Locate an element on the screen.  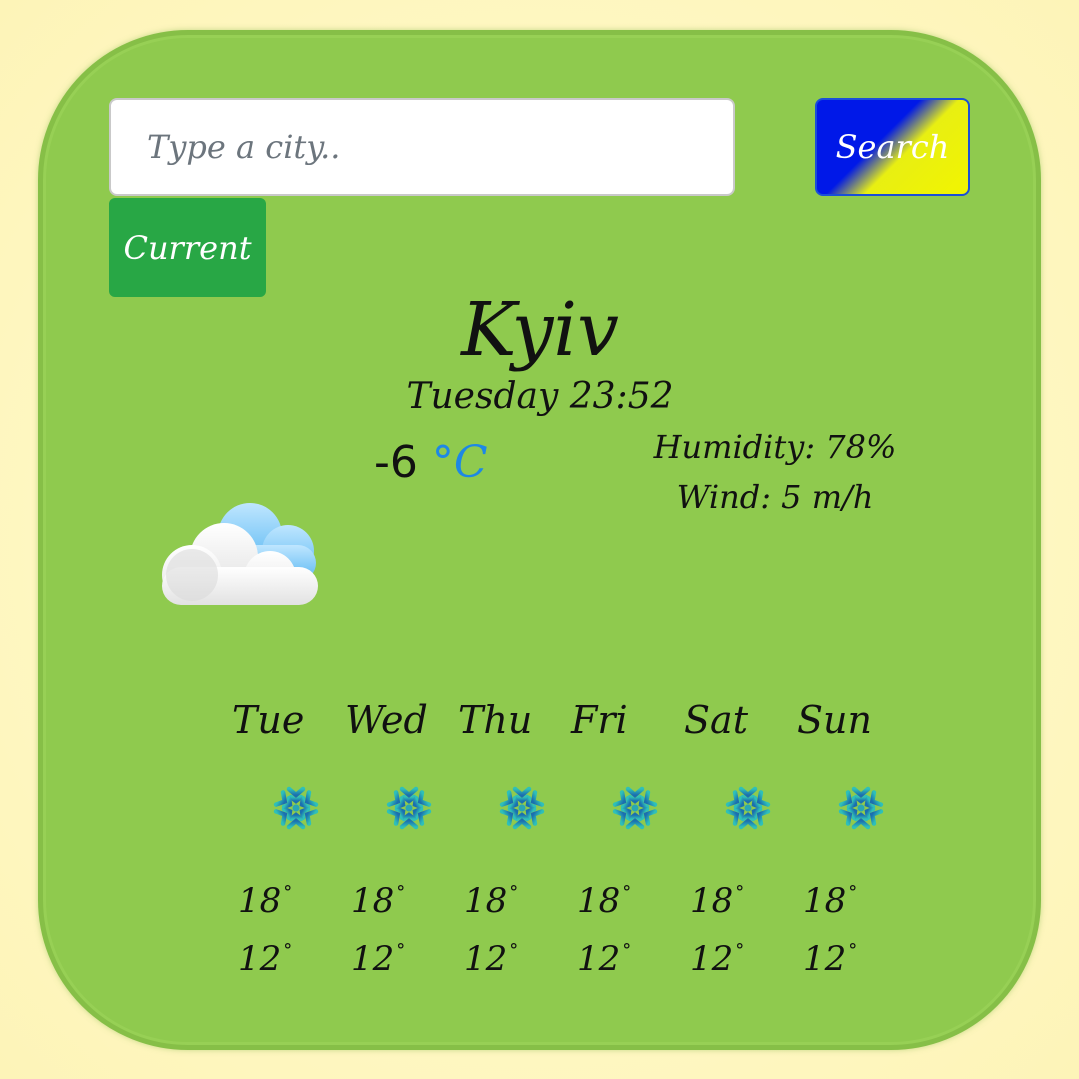
forecast-day-name: Sat is located at coordinates (716, 720).